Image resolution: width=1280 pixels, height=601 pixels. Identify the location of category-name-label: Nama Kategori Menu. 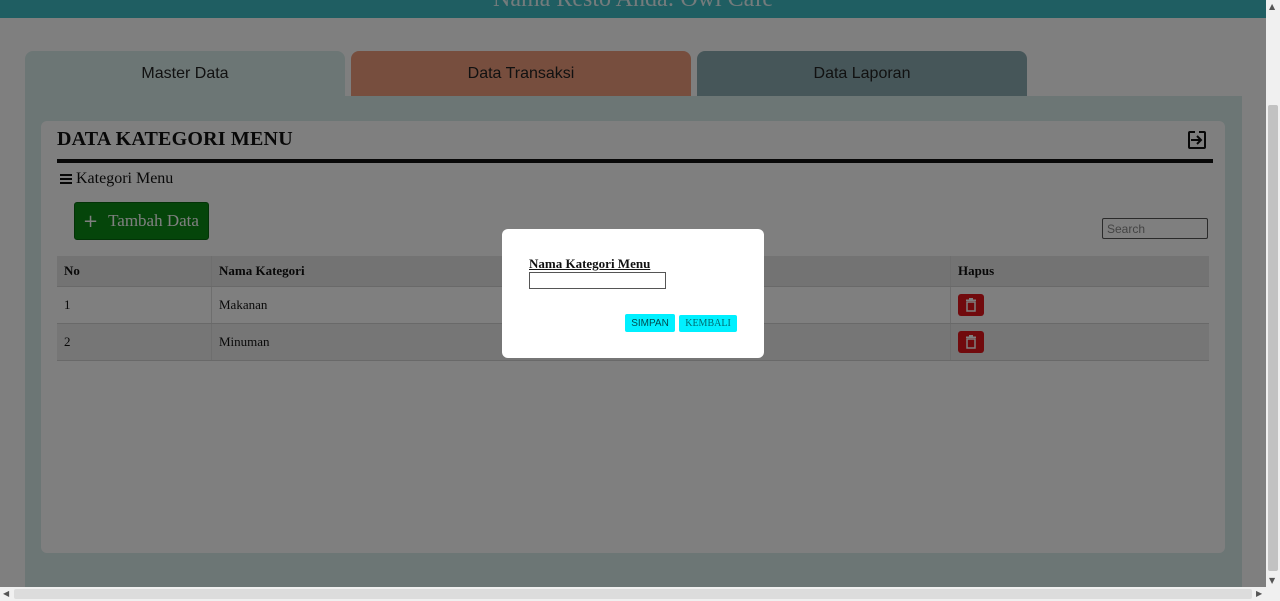
(590, 263).